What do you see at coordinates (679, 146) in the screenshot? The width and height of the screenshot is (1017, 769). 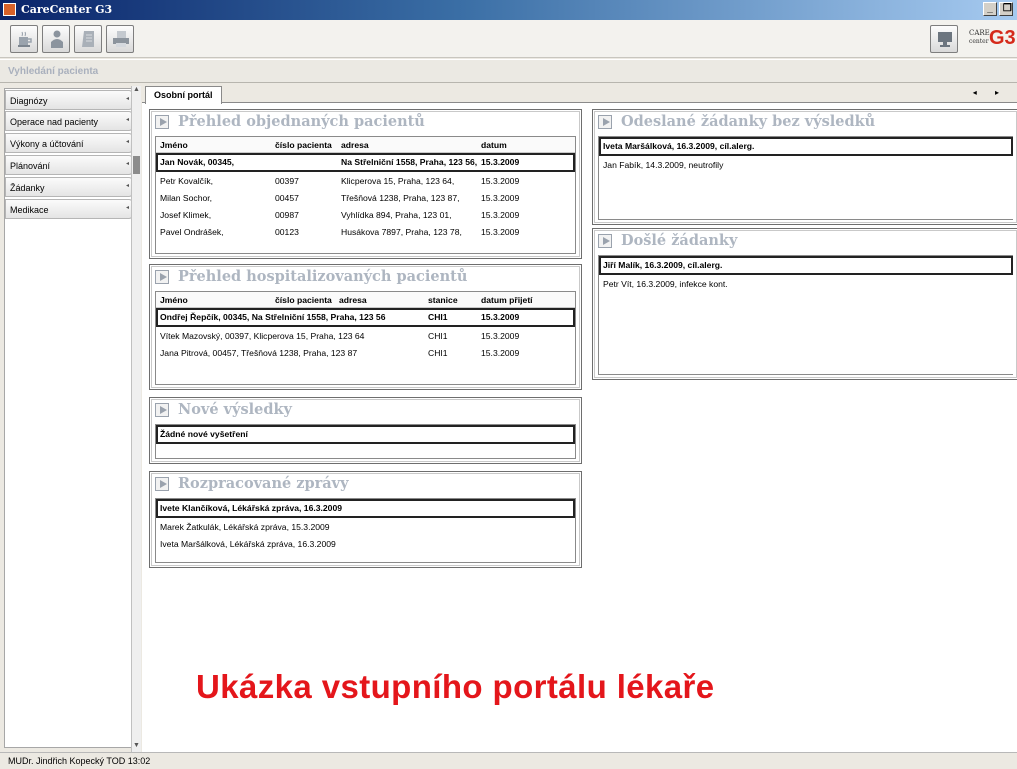 I see `list-item-text: Iveta Maršálková, 16.3.2009, cíl.alerg.` at bounding box center [679, 146].